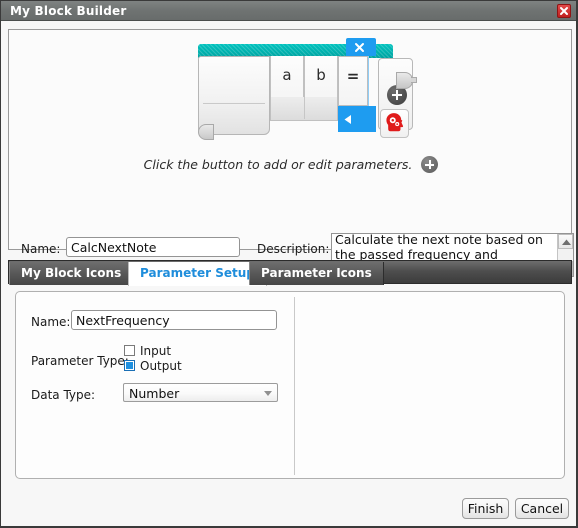 The image size is (578, 528). I want to click on block-preview: a b =, so click(303, 89).